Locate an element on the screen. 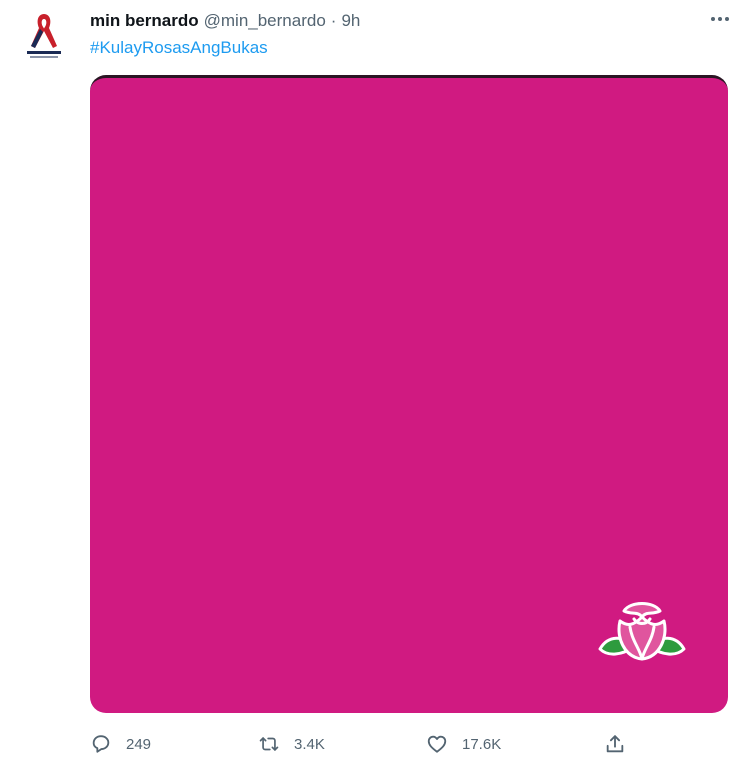 The image size is (750, 766). pink-rose-icon is located at coordinates (642, 631).